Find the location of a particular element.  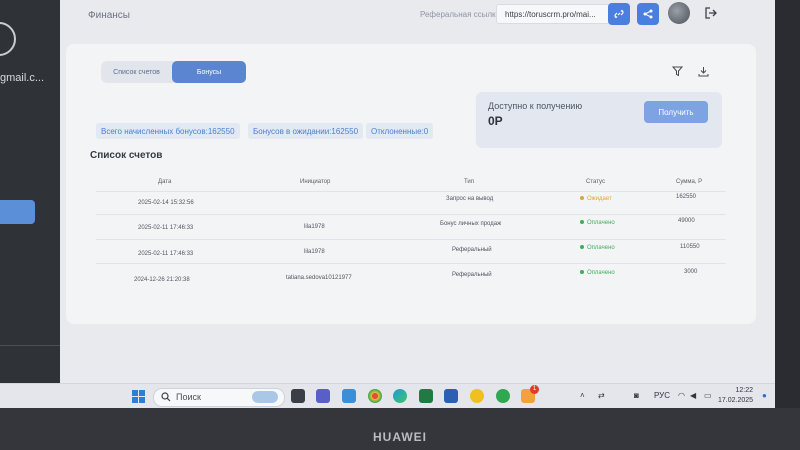

available-value: 0Р is located at coordinates (495, 121).